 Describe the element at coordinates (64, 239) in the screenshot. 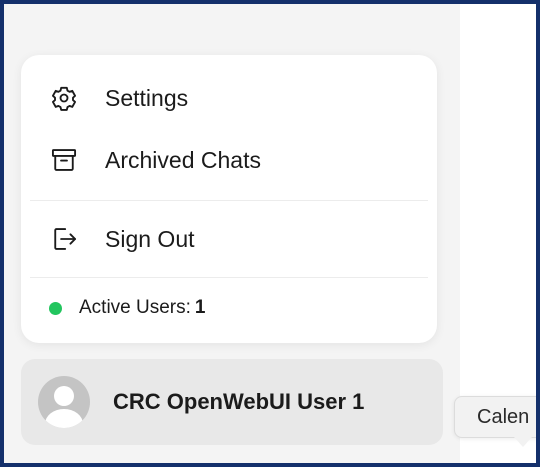

I see `sign-out-icon` at that location.